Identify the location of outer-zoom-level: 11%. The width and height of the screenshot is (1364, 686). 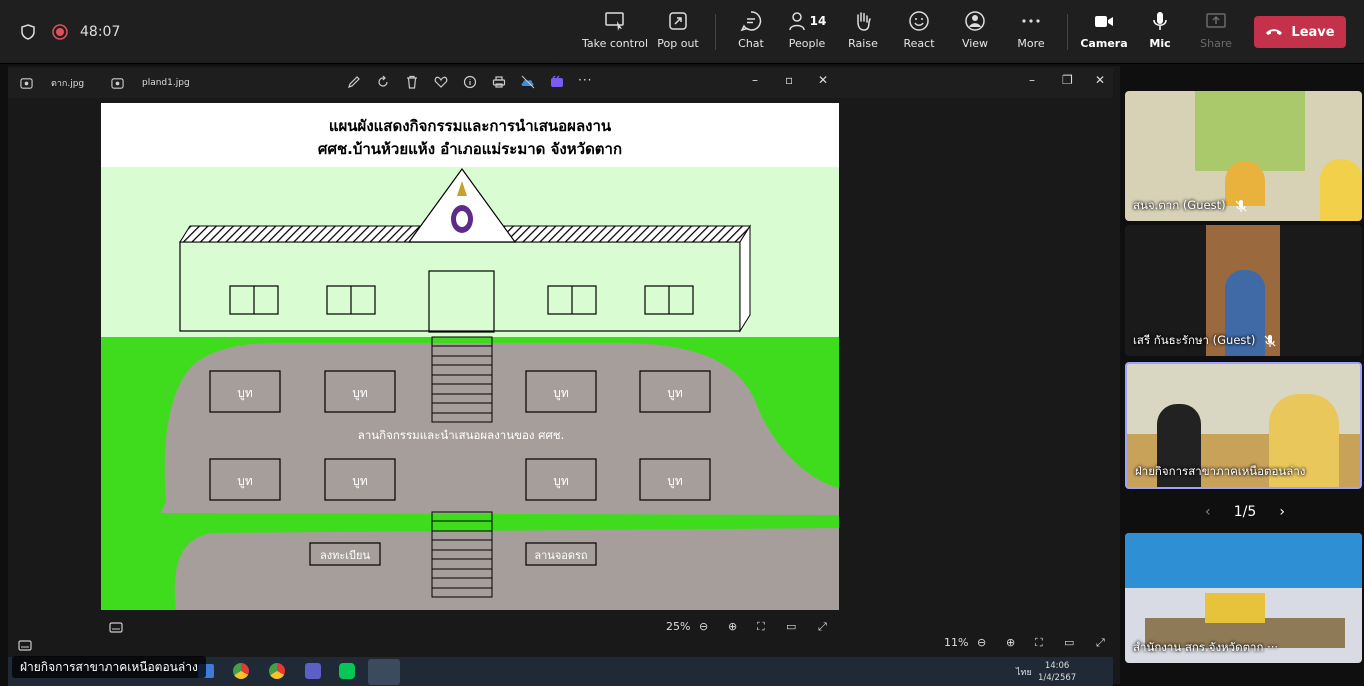
(956, 642).